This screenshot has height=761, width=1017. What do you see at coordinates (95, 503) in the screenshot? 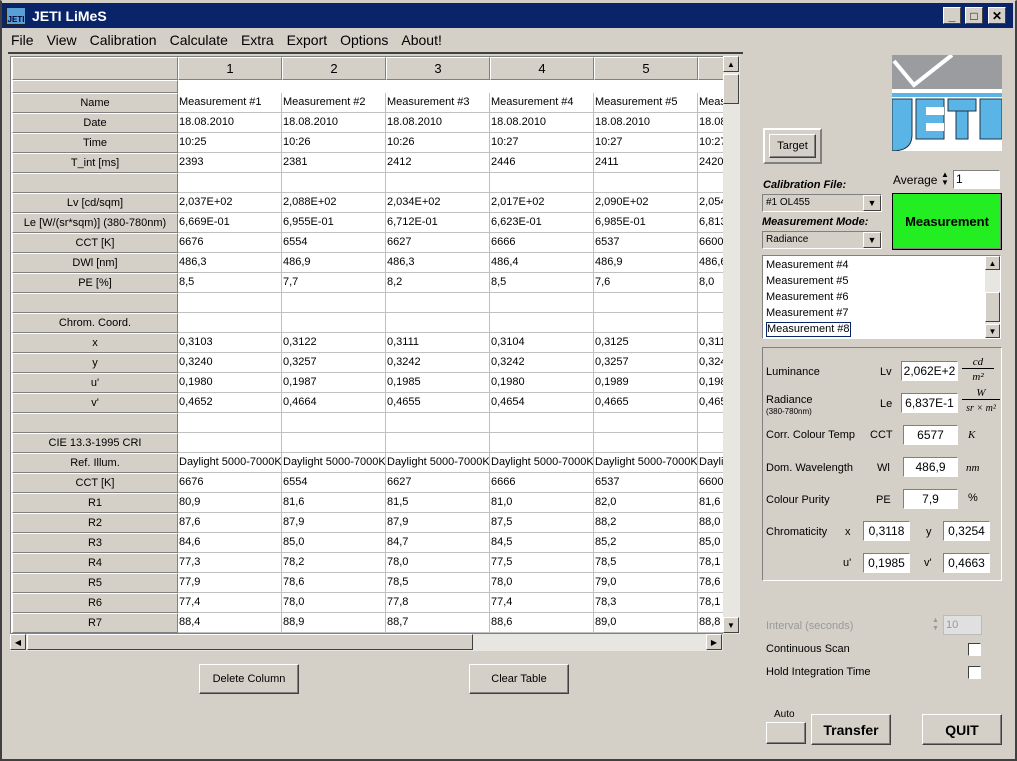
I see `row-header: R1` at bounding box center [95, 503].